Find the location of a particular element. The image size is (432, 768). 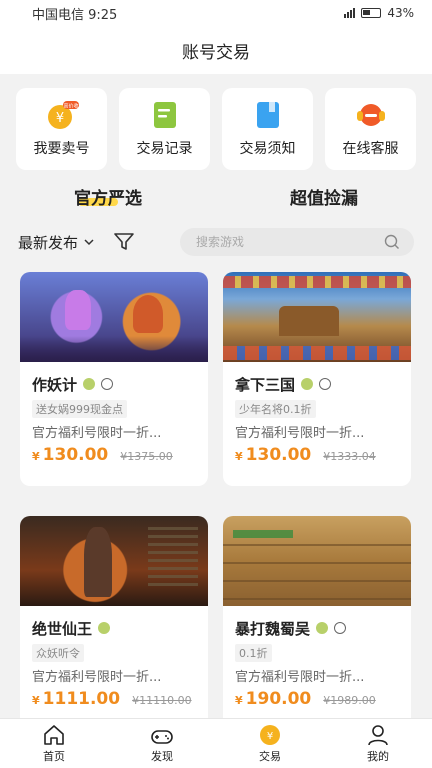

nav-home: 首页 is located at coordinates (54, 743).